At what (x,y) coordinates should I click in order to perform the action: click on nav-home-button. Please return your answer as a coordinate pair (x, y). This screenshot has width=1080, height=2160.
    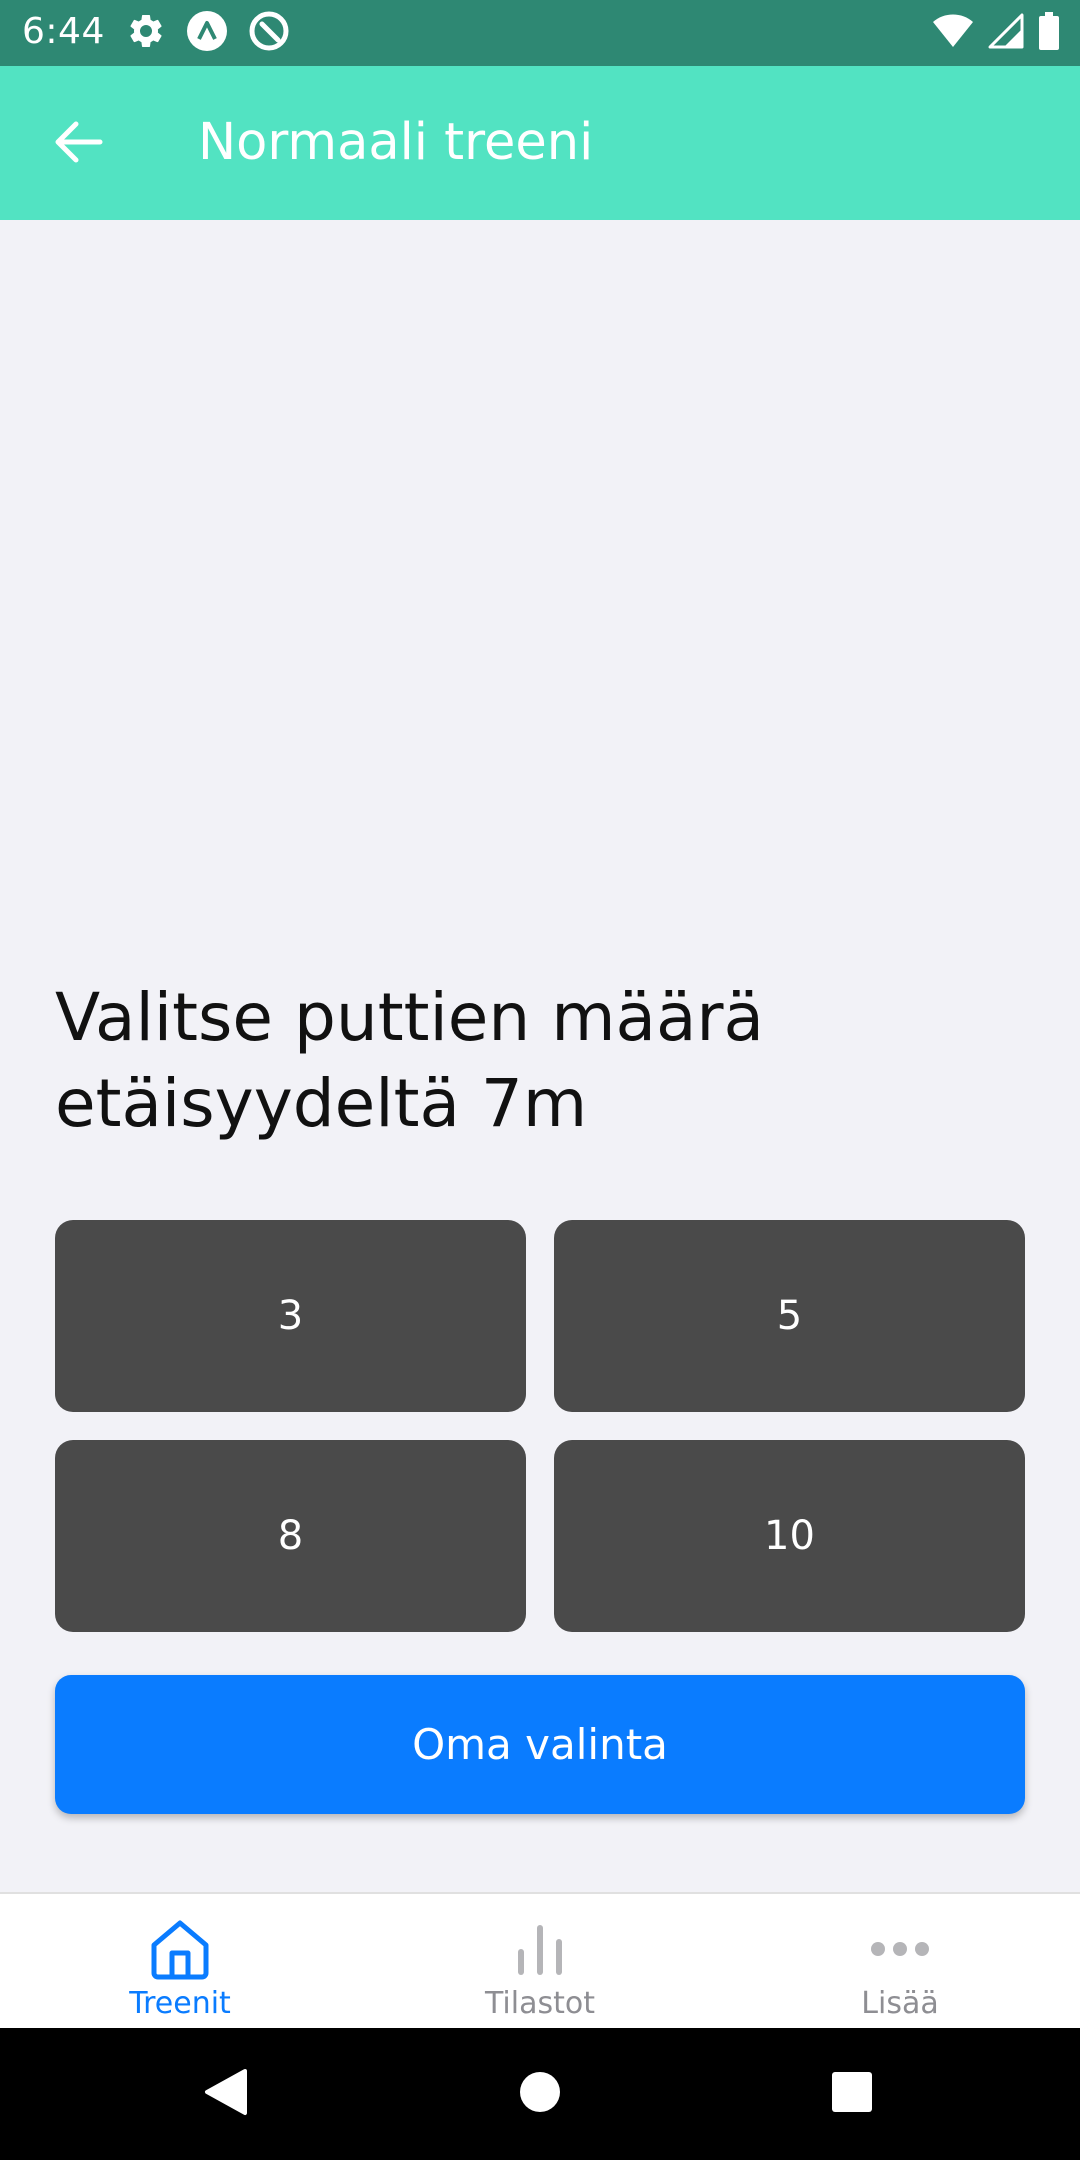
    Looking at the image, I should click on (540, 2094).